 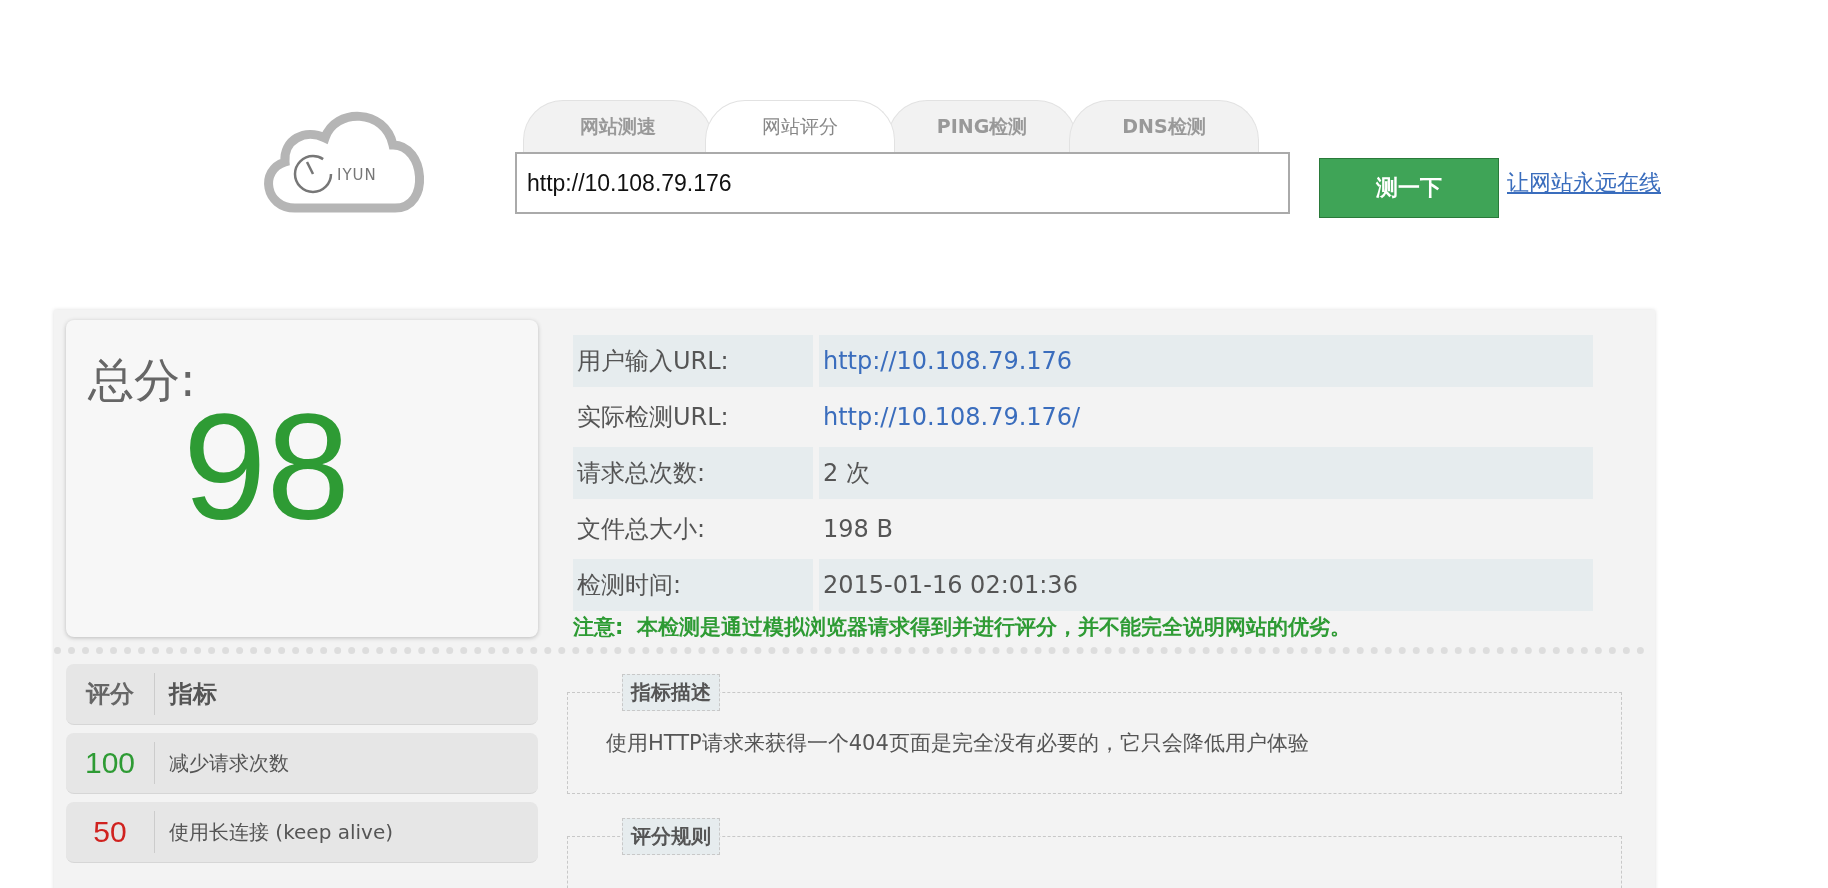 What do you see at coordinates (302, 832) in the screenshot?
I see `metric-row: 50 使用长连接 (keep alive)` at bounding box center [302, 832].